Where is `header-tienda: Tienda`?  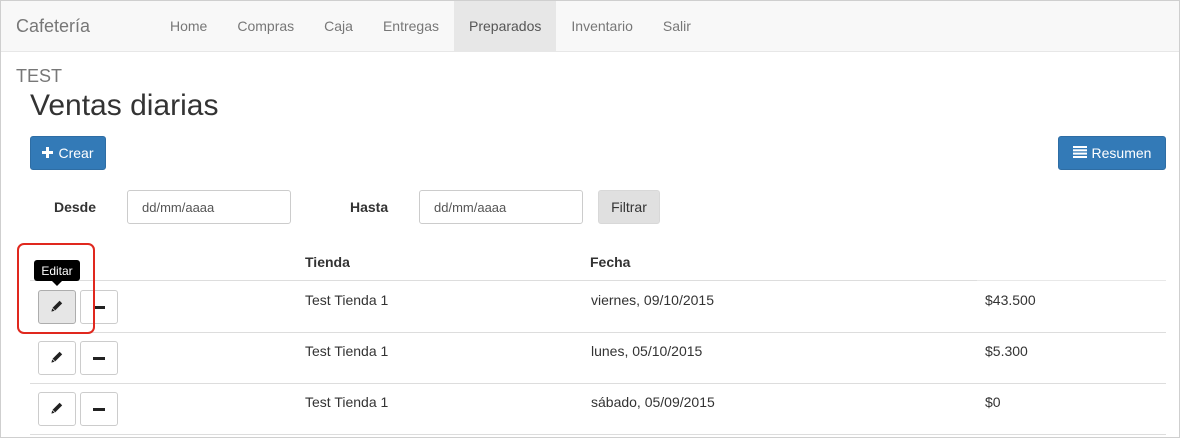
header-tienda: Tienda is located at coordinates (327, 262).